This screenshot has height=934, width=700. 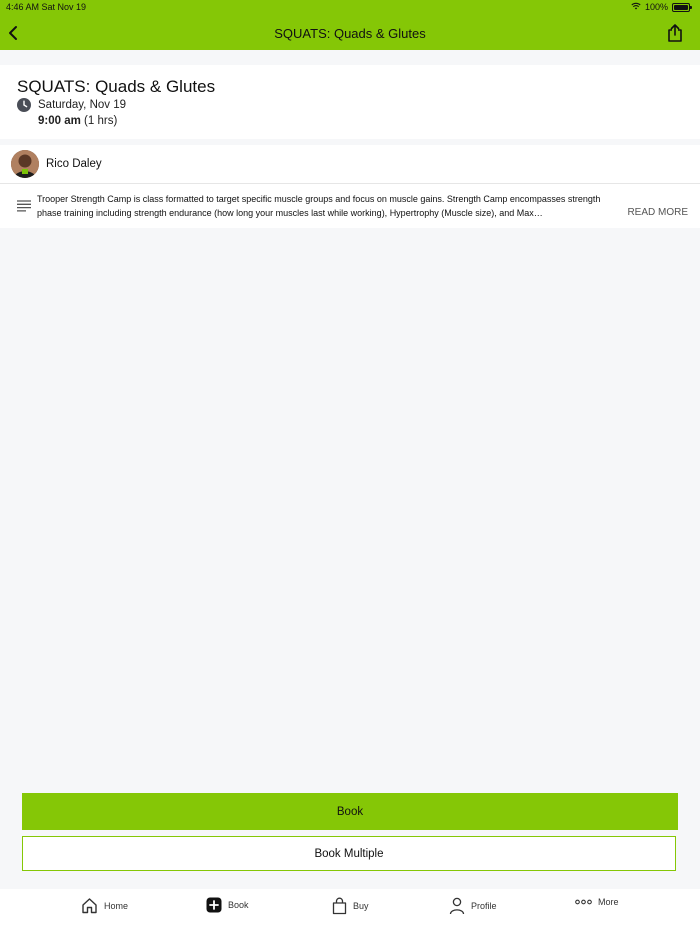 I want to click on bottom-tab-bar: Home Book Buy Profile More, so click(x=350, y=911).